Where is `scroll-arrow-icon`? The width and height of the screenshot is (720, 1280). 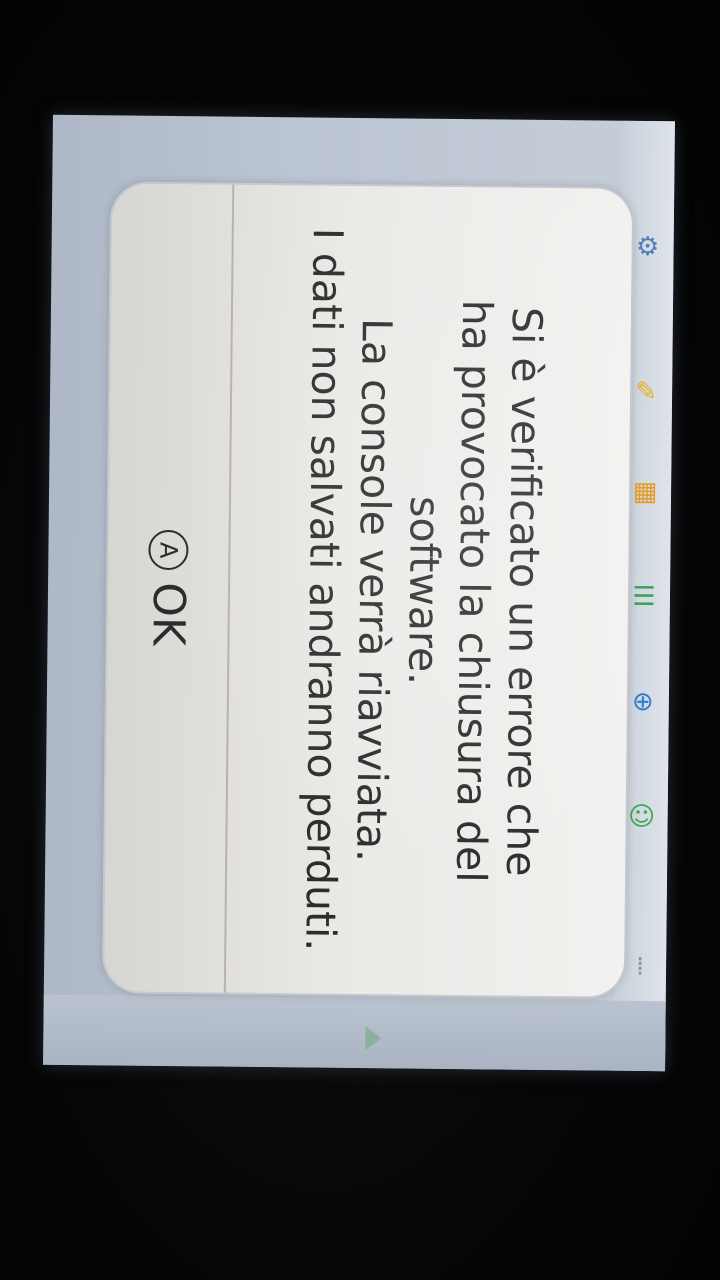 scroll-arrow-icon is located at coordinates (373, 1038).